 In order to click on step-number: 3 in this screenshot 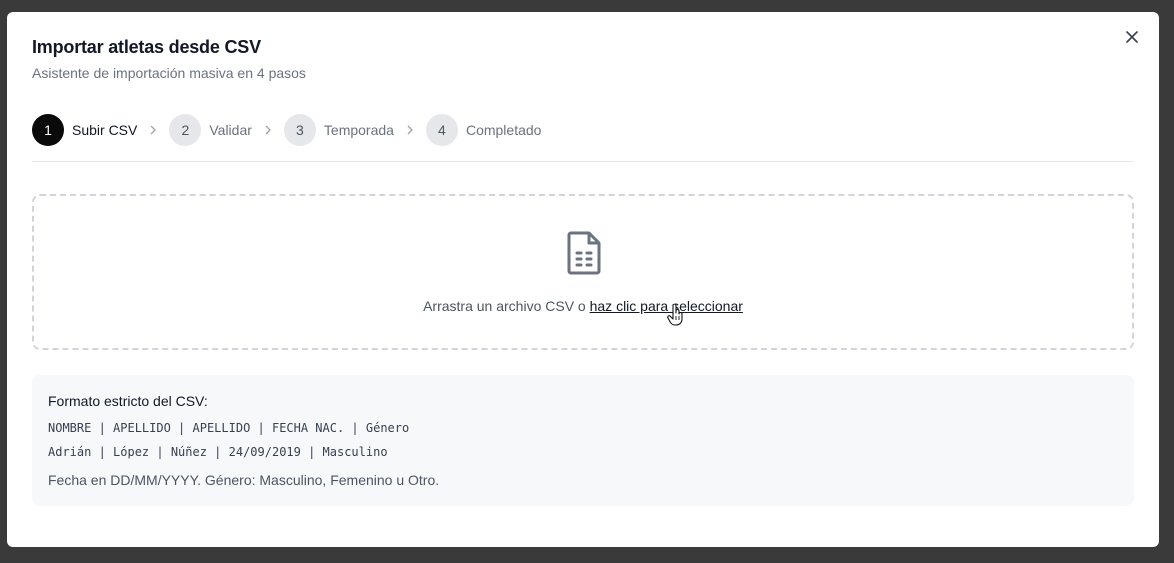, I will do `click(299, 130)`.